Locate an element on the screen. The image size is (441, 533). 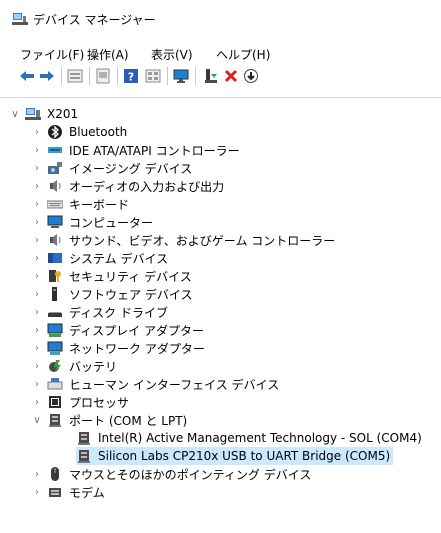
tree-item-network-adapter: › ネットワーク アダプター is located at coordinates (118, 348).